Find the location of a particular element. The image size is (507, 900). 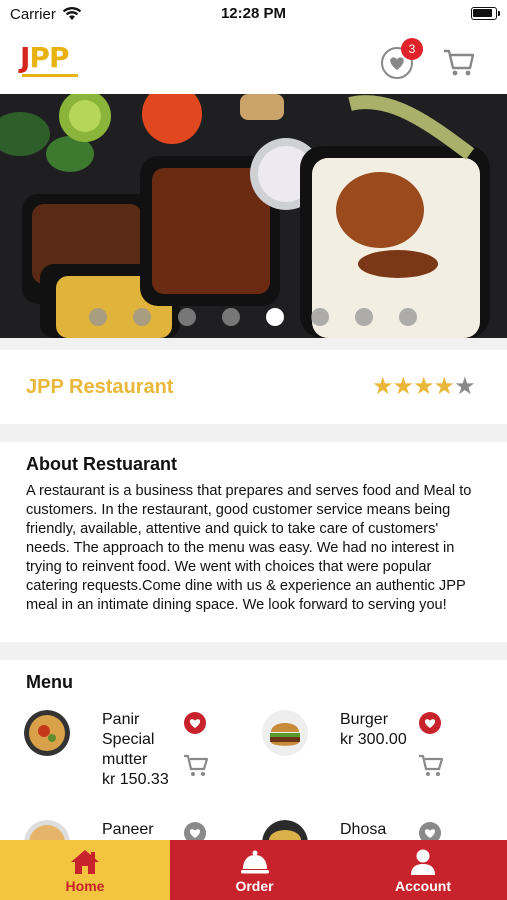

tab-account-label: Account is located at coordinates (423, 886).